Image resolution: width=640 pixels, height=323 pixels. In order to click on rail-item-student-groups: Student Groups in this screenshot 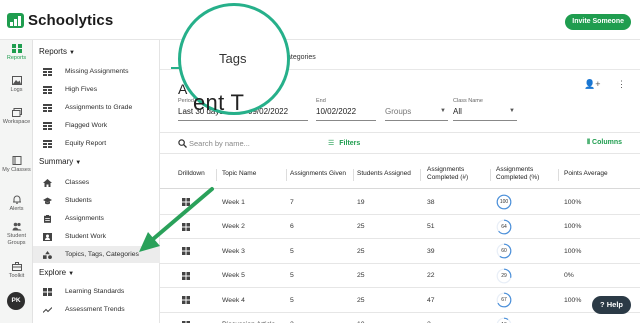, I will do `click(16, 234)`.